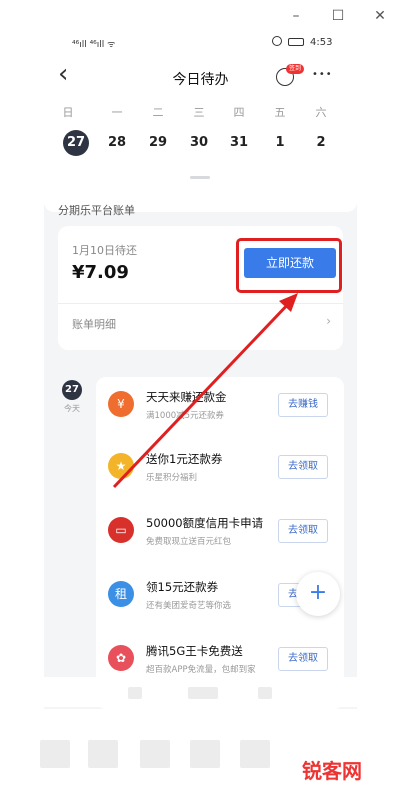 The width and height of the screenshot is (400, 798). Describe the element at coordinates (201, 670) in the screenshot. I see `task-subtitle: 超百款APP免流量，包邮到家` at that location.